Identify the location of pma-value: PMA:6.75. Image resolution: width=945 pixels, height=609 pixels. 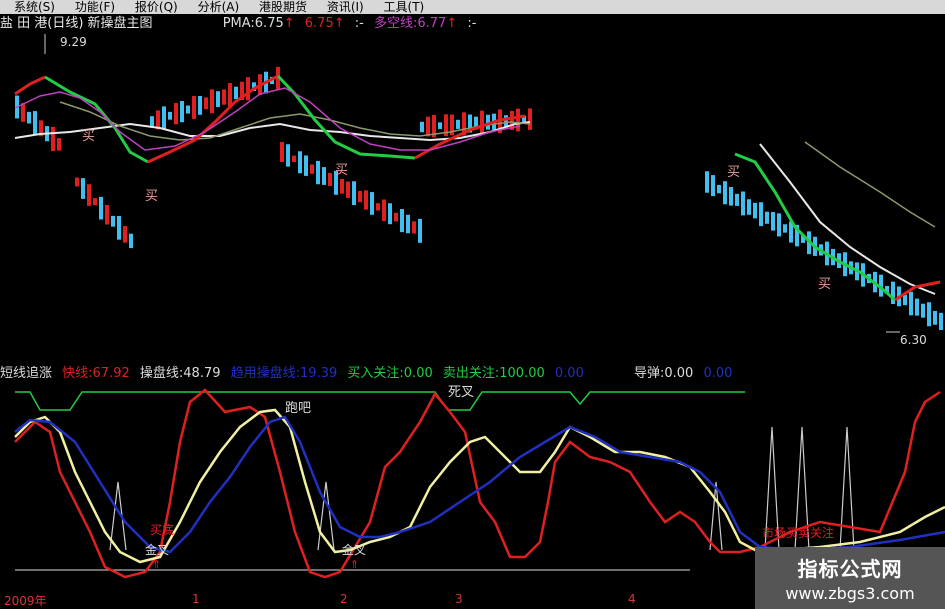
(253, 23).